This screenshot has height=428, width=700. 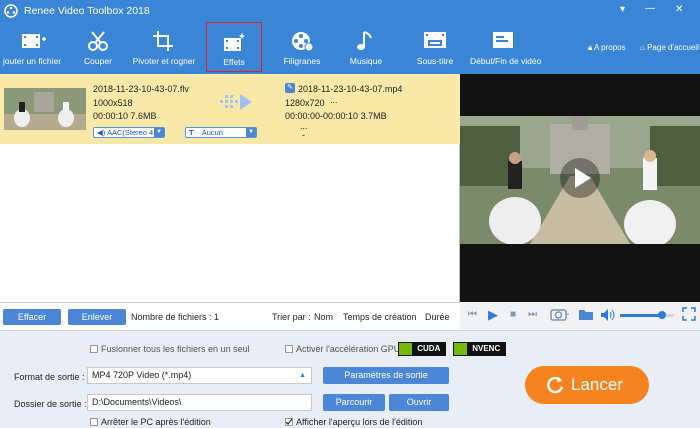 I want to click on sort-by-name: Nom, so click(x=323, y=317).